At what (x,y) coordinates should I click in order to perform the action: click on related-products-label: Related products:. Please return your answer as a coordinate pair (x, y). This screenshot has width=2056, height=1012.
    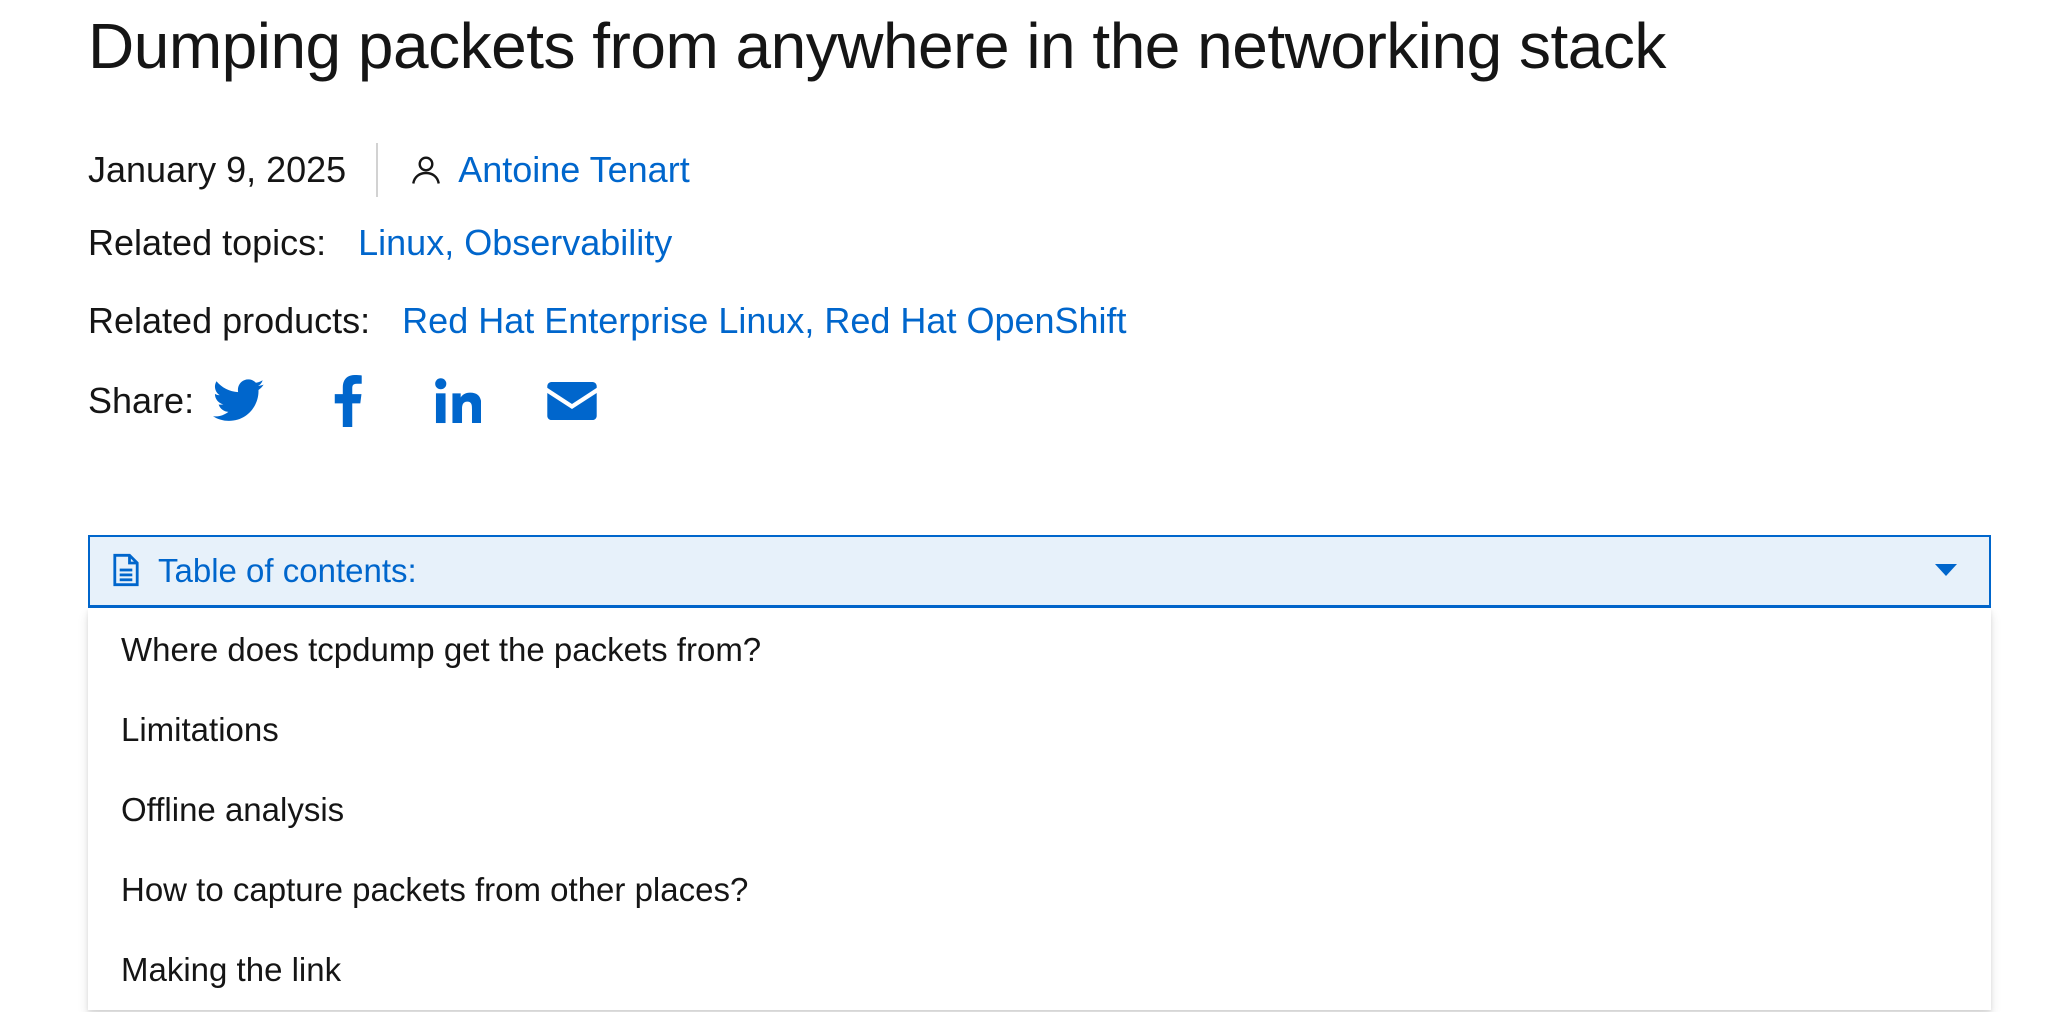
    Looking at the image, I should click on (229, 320).